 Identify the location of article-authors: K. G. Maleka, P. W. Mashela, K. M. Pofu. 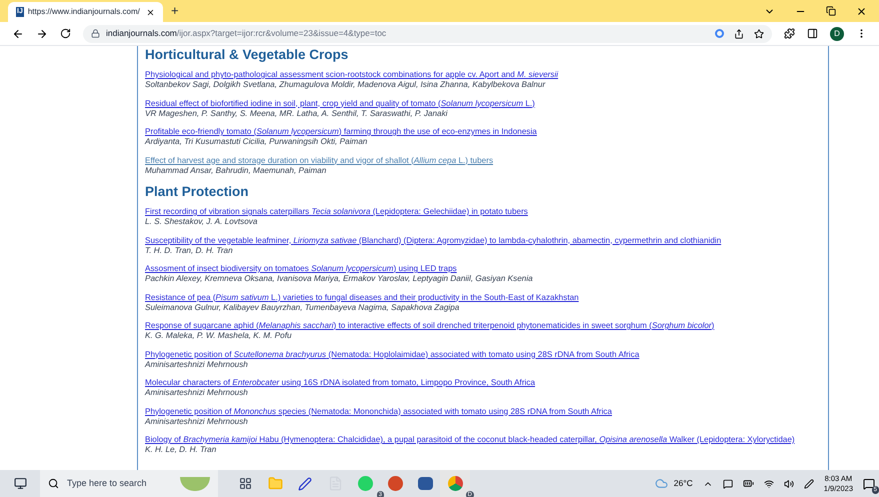
(219, 336).